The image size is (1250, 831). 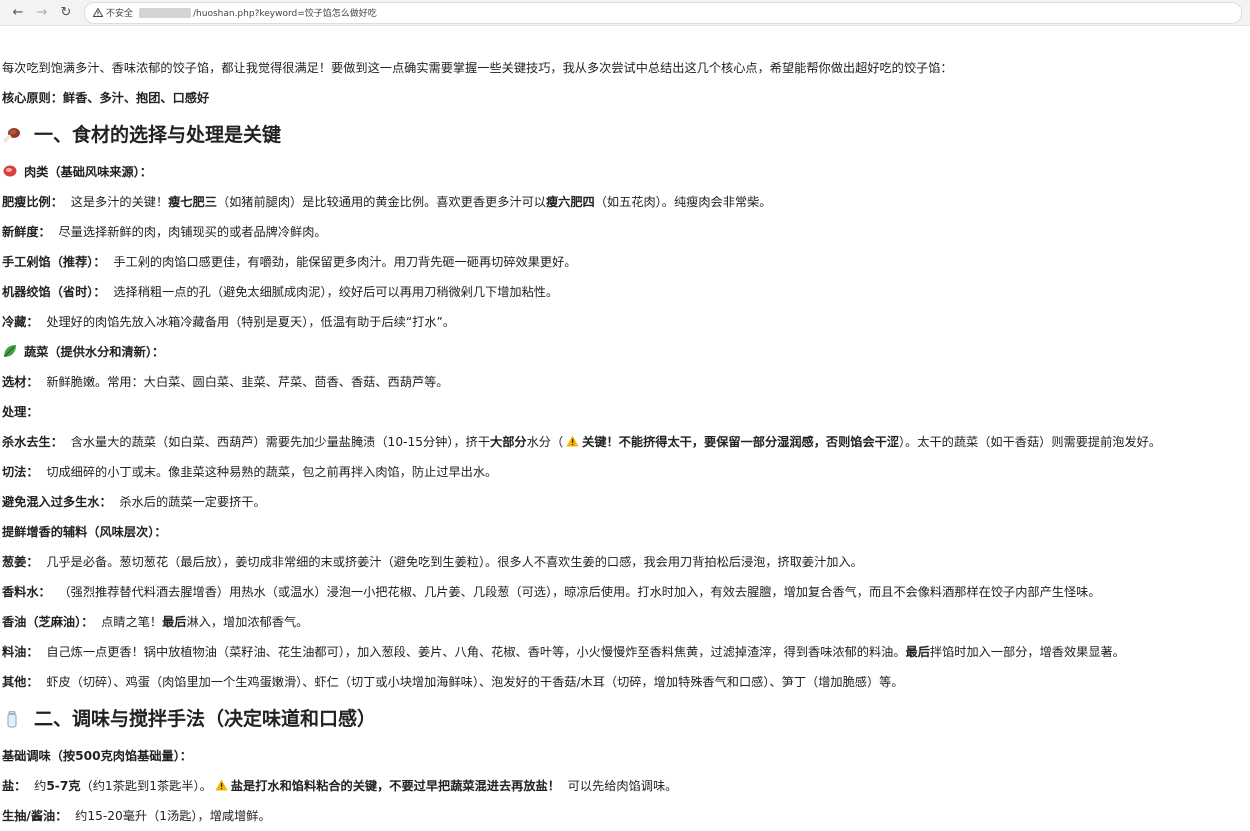 What do you see at coordinates (11, 135) in the screenshot?
I see `meat-on-bone-icon` at bounding box center [11, 135].